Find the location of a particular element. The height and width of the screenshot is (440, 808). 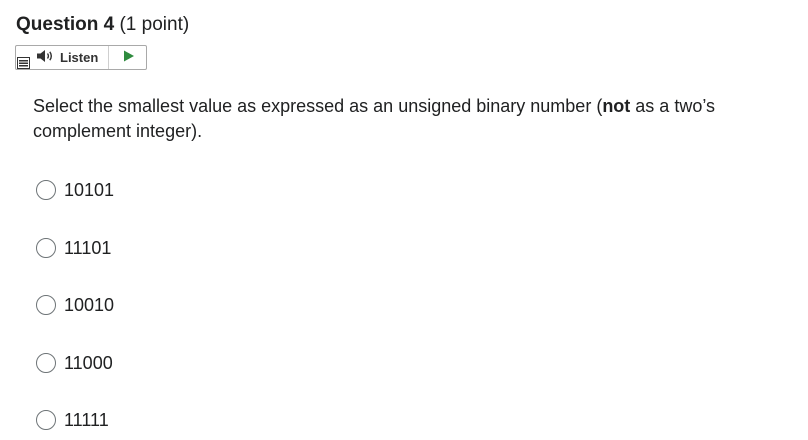

question-title: Question 4 is located at coordinates (65, 24).